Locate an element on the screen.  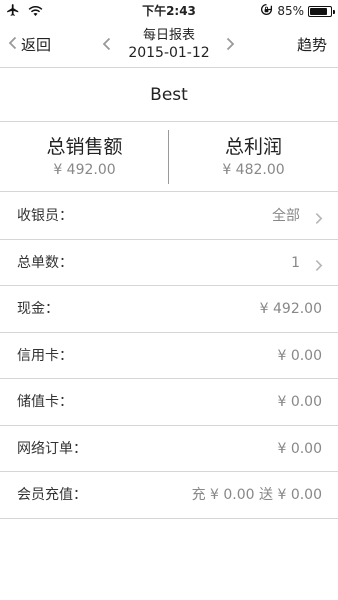
next-day-button is located at coordinates (230, 45).